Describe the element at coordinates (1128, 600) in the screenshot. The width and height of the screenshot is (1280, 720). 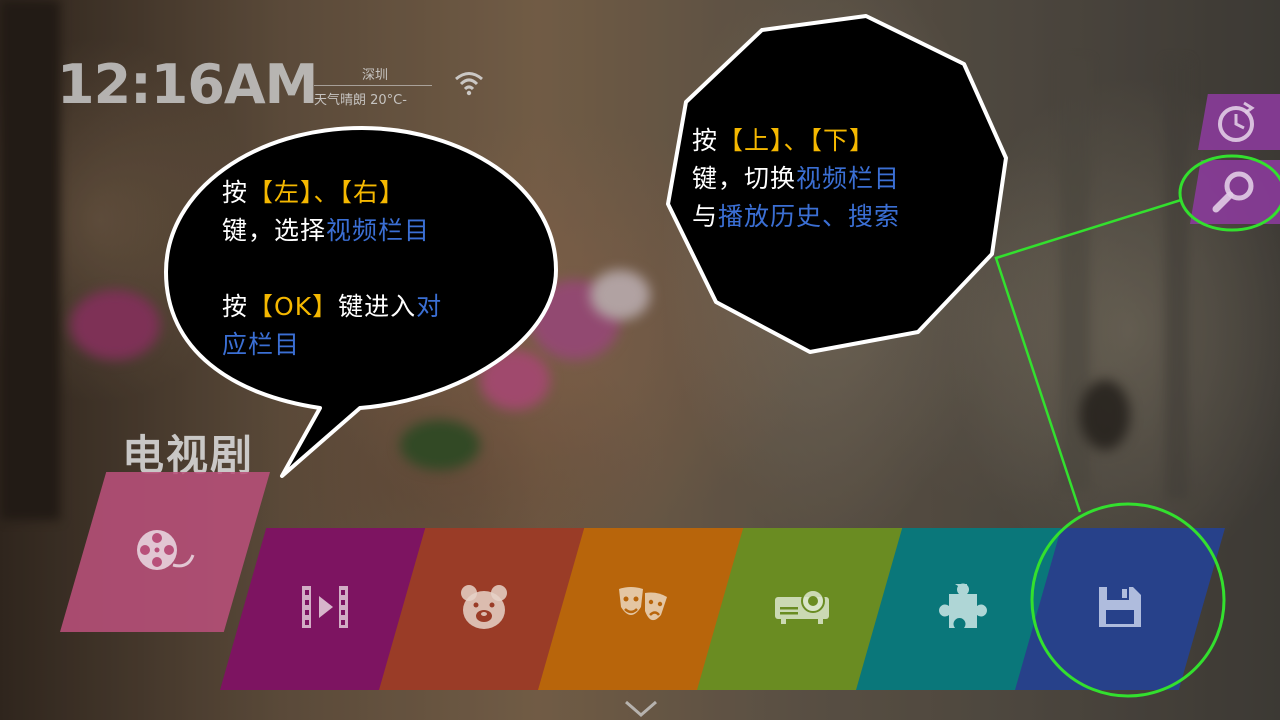
I see `highlight-ring-local` at that location.